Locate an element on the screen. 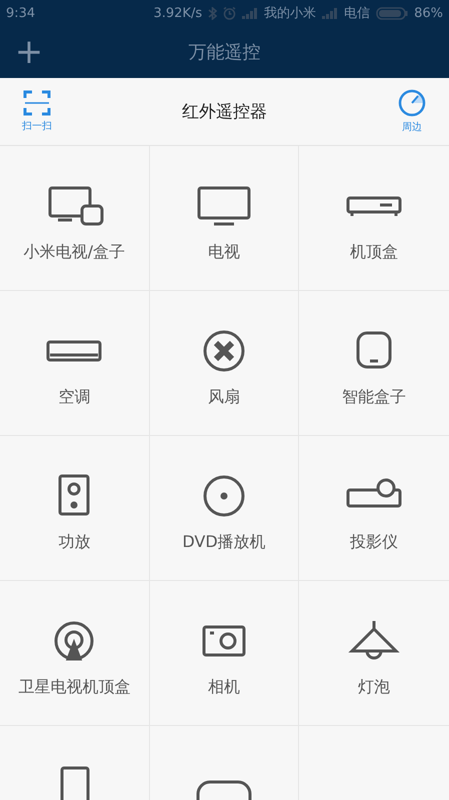  tv-icon is located at coordinates (223, 206).